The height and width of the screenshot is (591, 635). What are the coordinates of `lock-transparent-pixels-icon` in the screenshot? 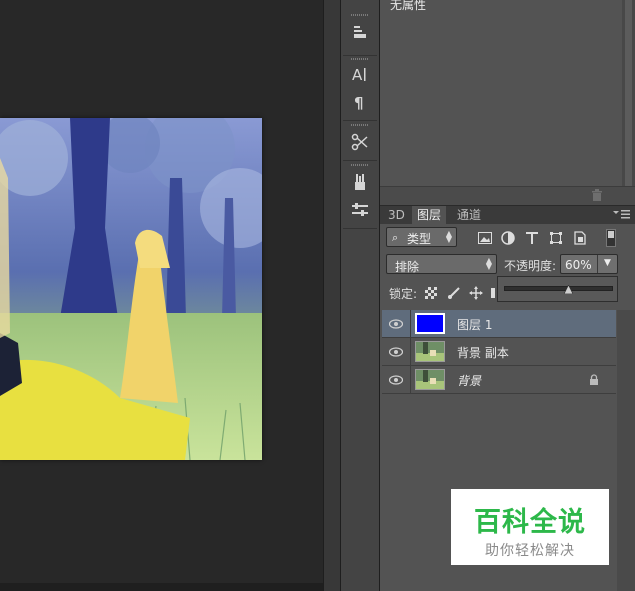 It's located at (431, 293).